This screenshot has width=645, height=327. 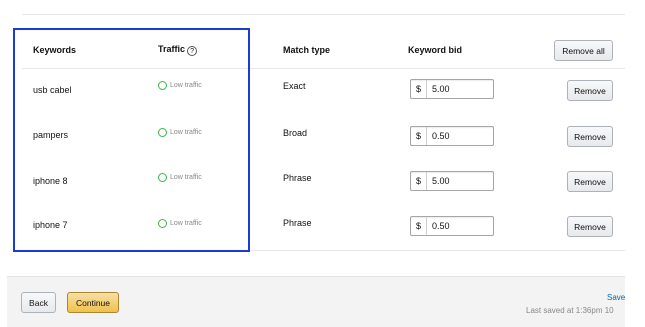 What do you see at coordinates (295, 133) in the screenshot?
I see `match-type-cell: Broad` at bounding box center [295, 133].